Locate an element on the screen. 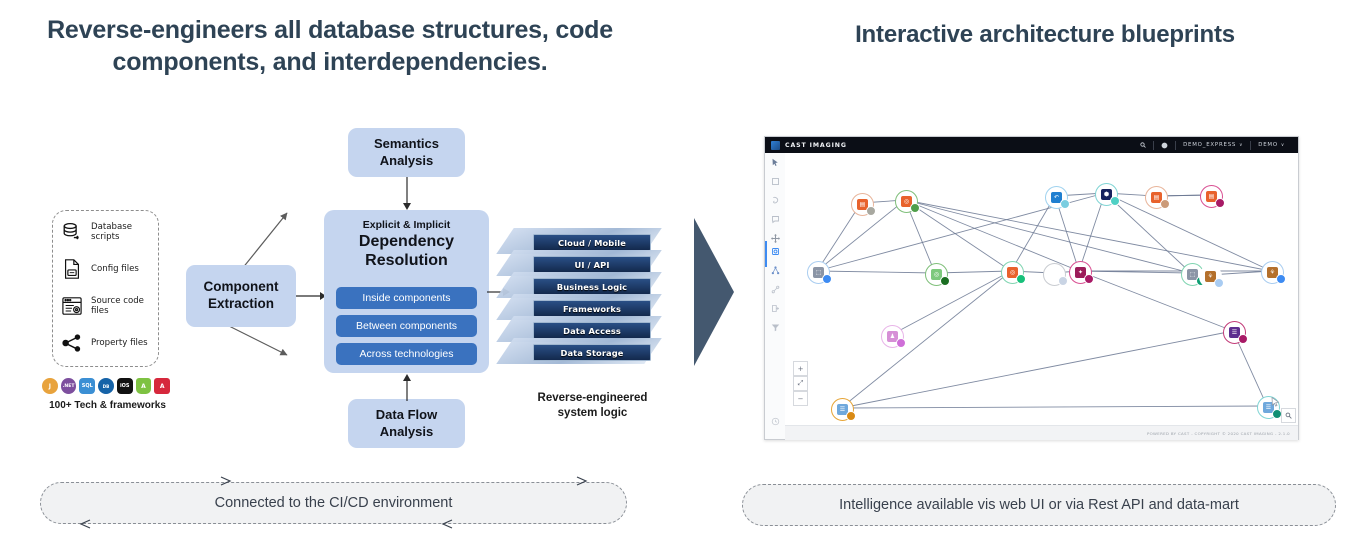 The height and width of the screenshot is (546, 1350). stack-layer: Data Storage is located at coordinates (579, 351).